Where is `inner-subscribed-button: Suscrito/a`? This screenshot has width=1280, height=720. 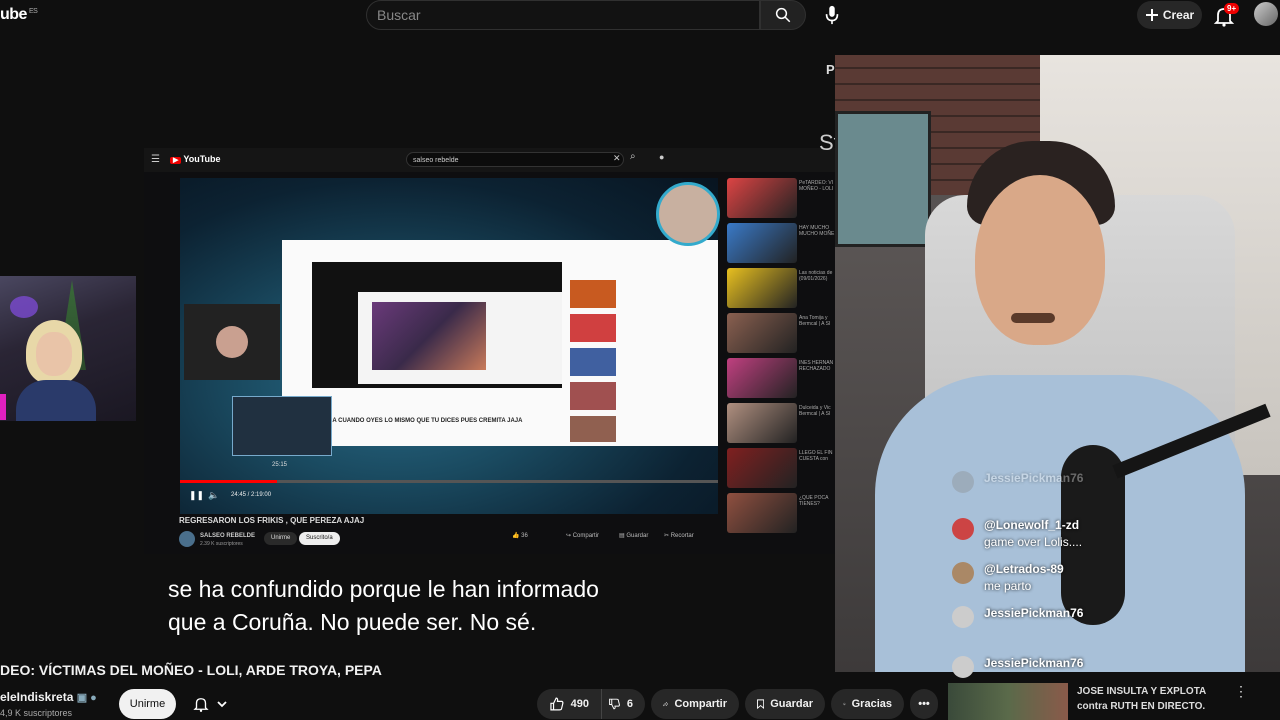
inner-subscribed-button: Suscrito/a is located at coordinates (319, 538).